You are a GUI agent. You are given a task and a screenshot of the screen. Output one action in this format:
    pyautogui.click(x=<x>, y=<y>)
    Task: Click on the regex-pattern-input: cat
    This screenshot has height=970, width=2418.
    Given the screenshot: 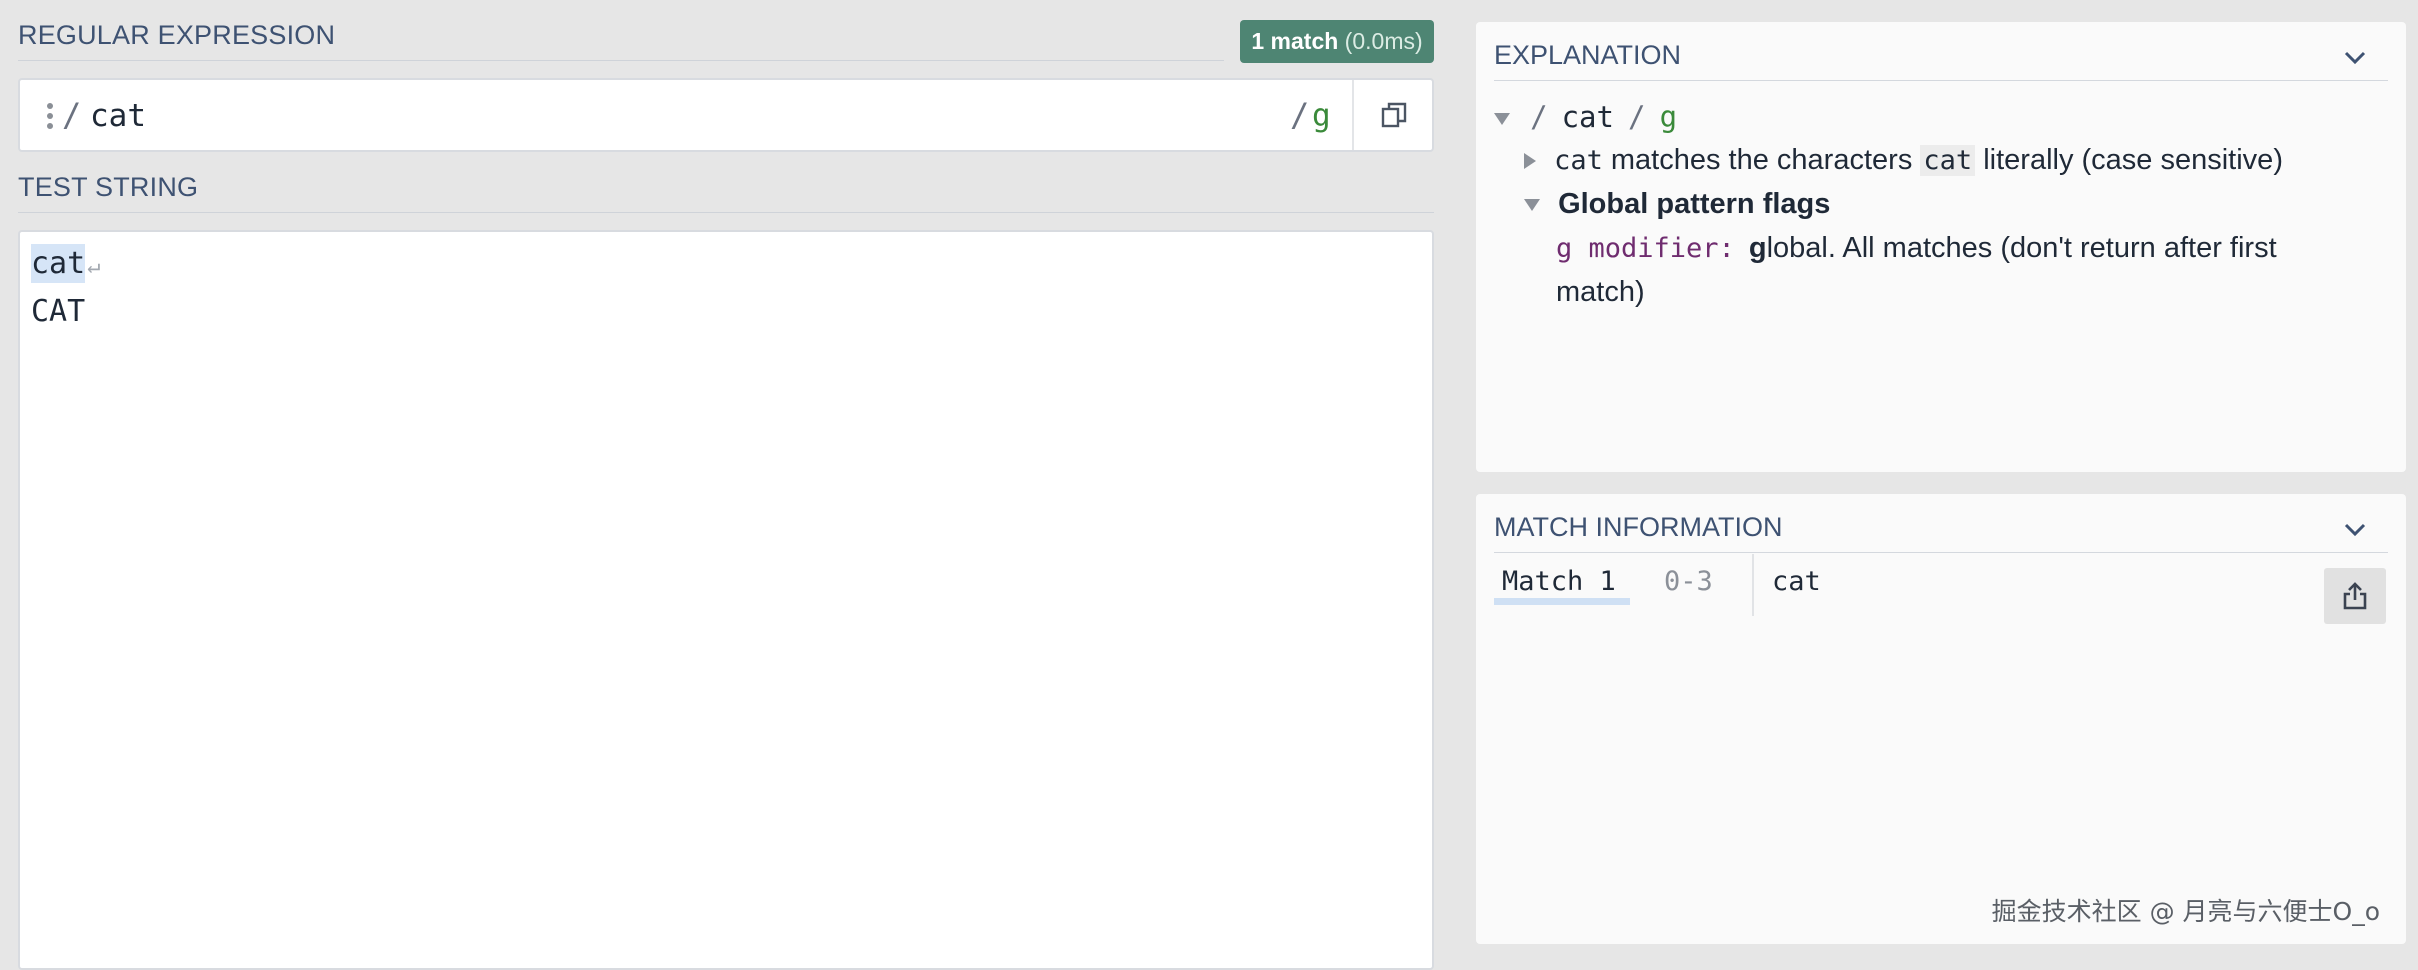 What is the action you would take?
    pyautogui.click(x=118, y=116)
    